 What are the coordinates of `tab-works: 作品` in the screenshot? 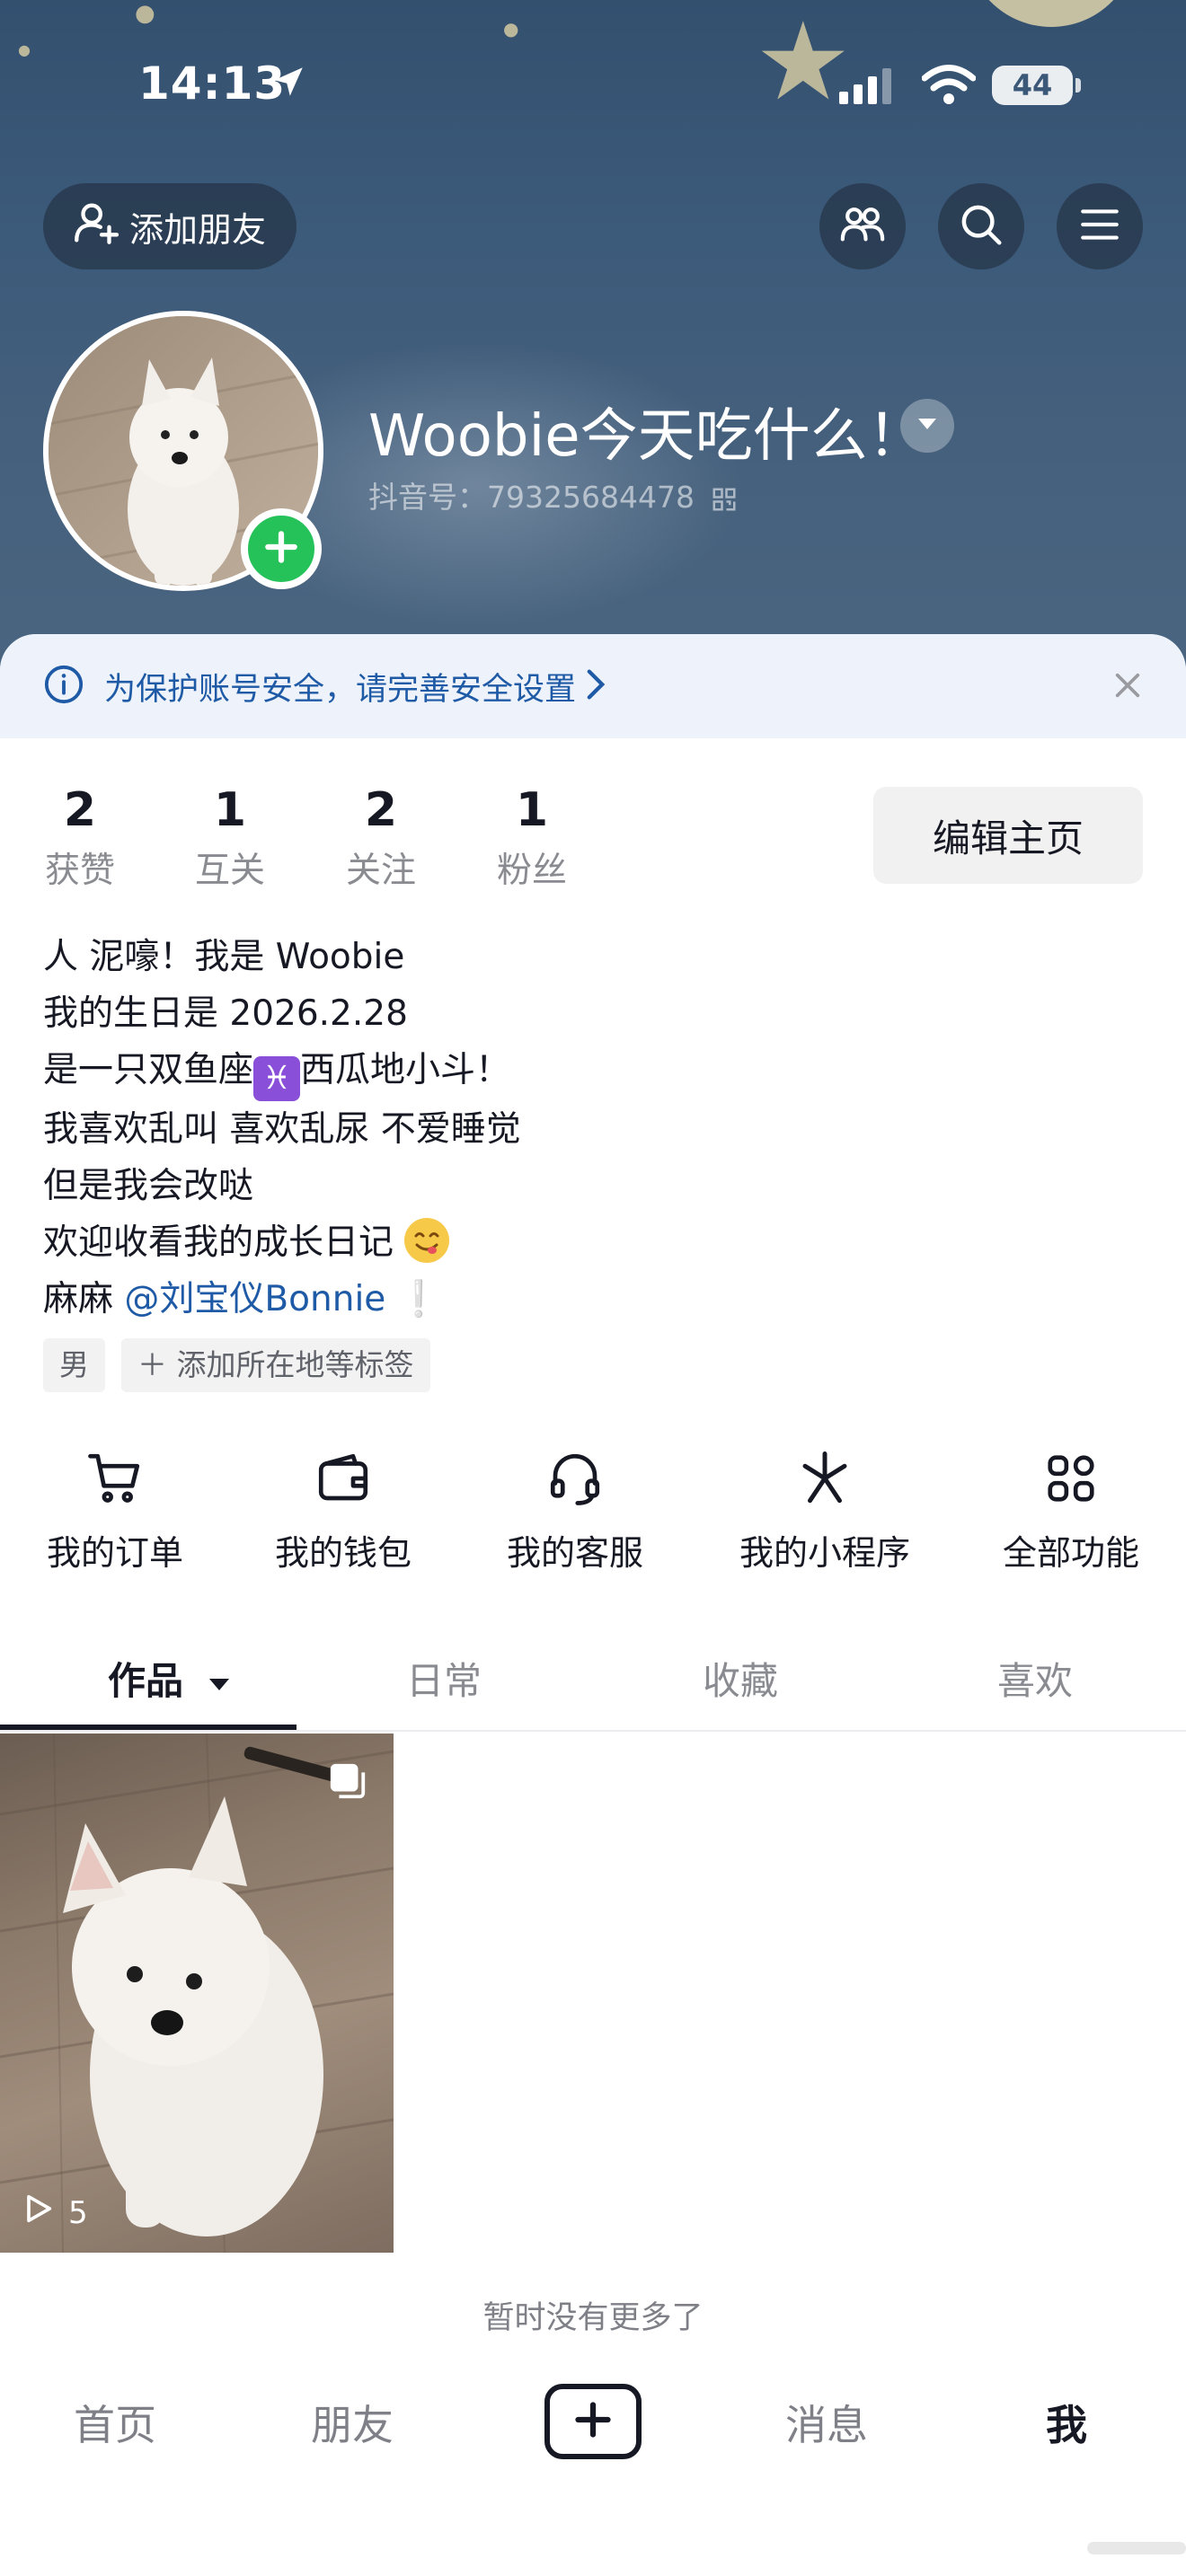 It's located at (170, 1678).